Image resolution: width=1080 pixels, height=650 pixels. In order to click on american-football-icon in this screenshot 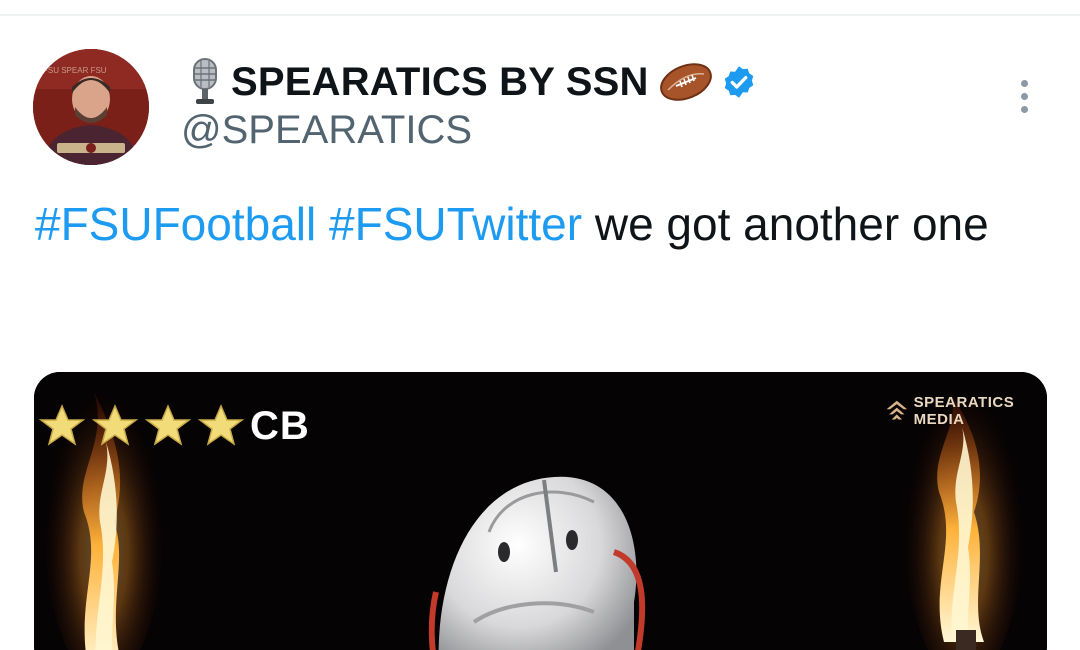, I will do `click(686, 82)`.